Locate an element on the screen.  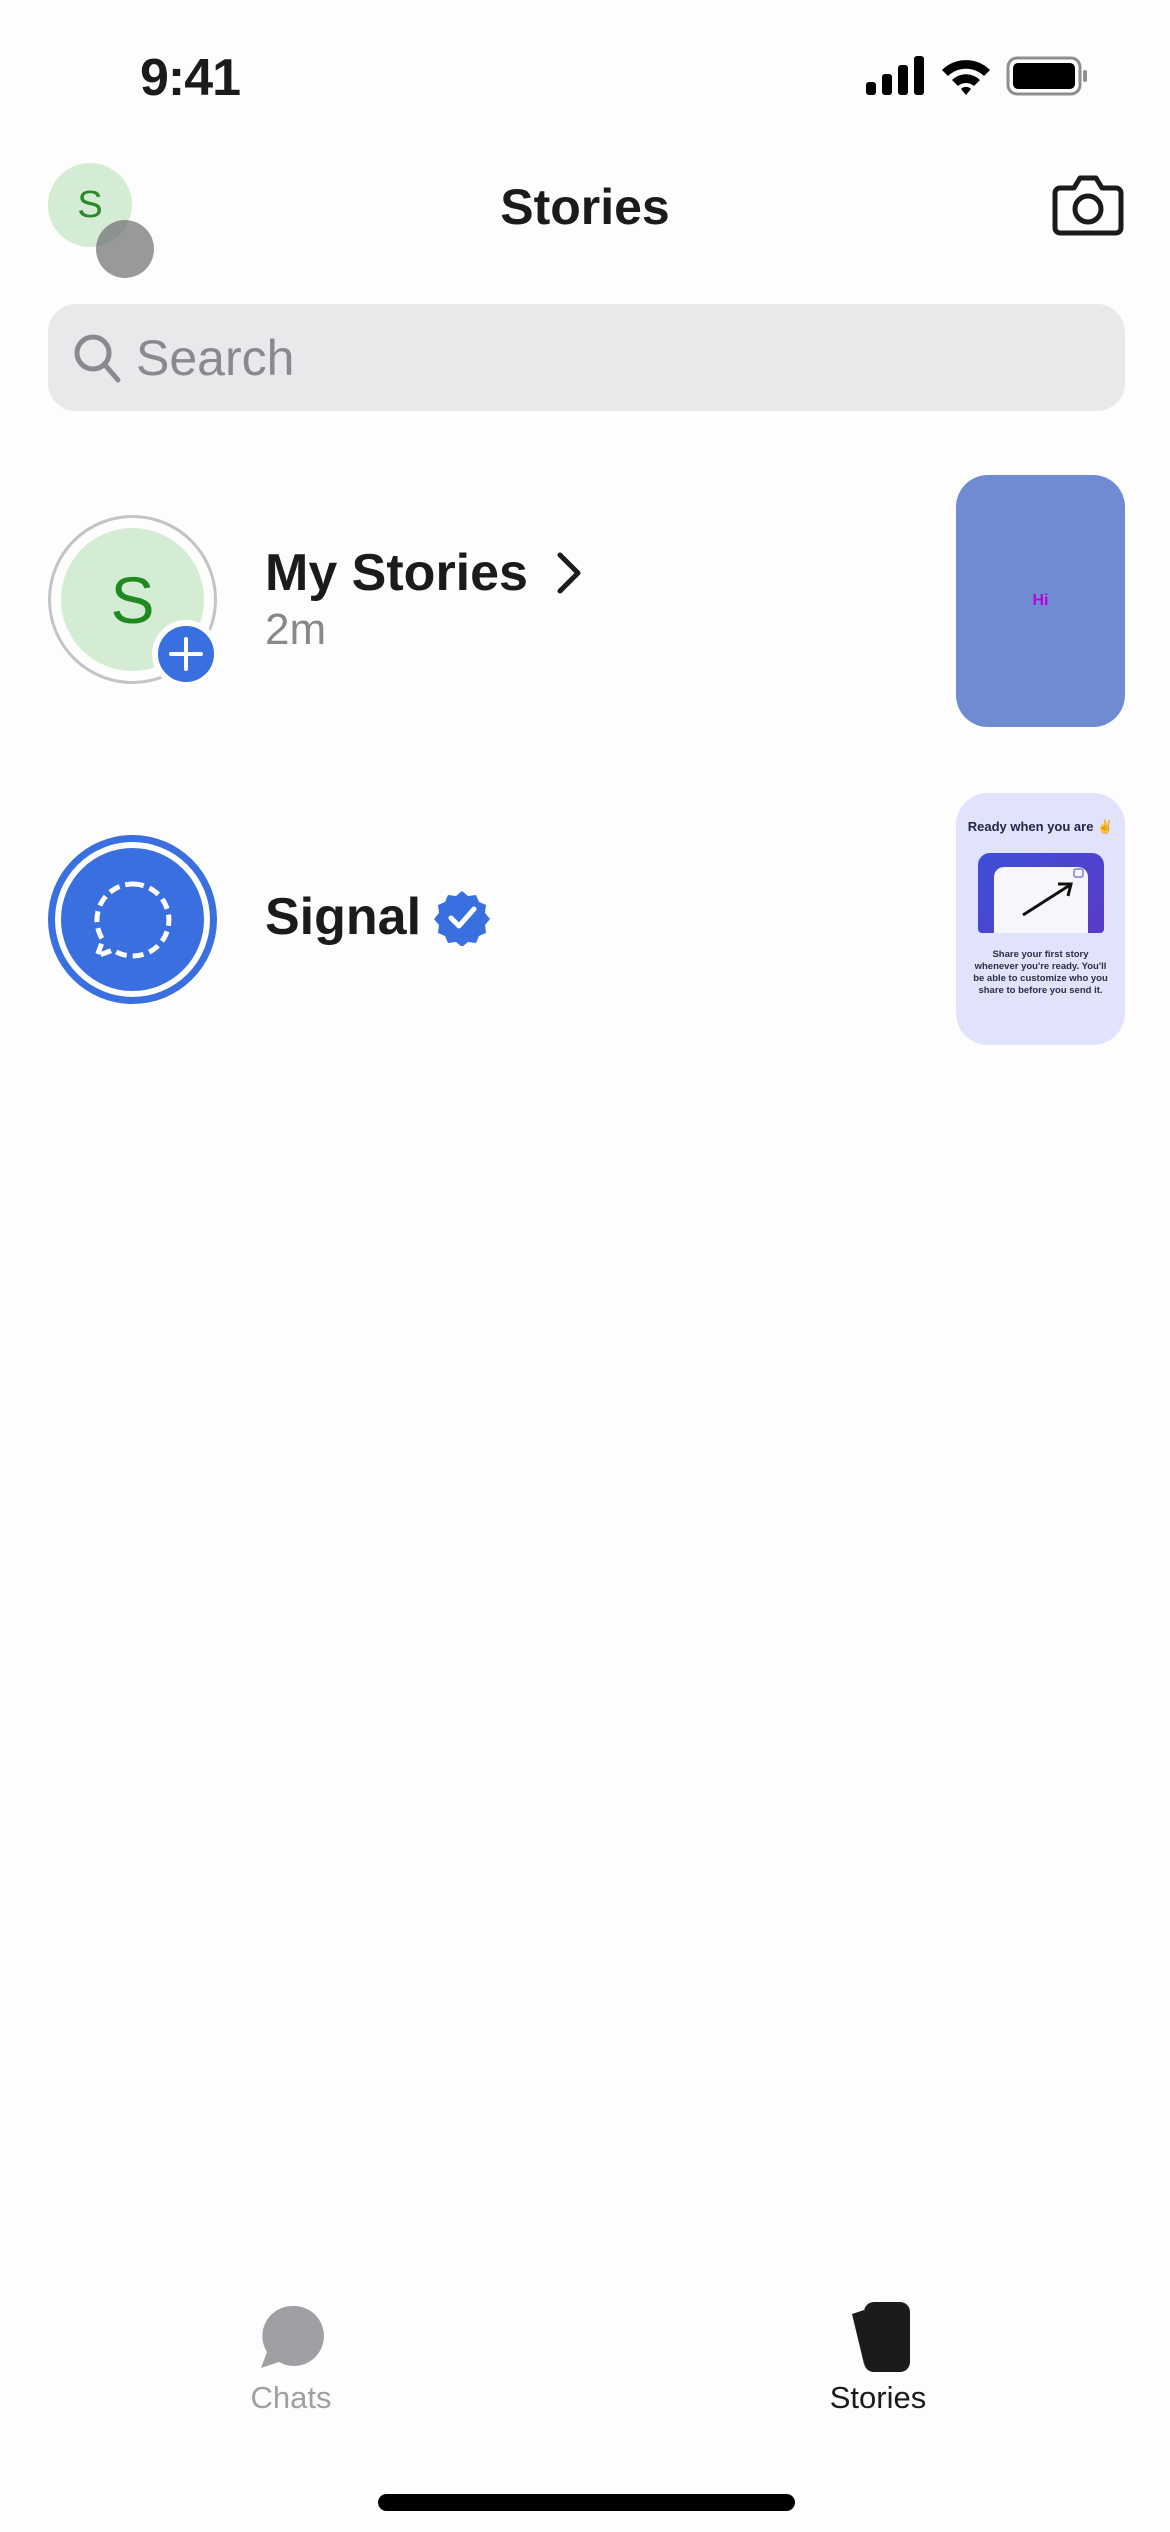
camera-button is located at coordinates (1088, 205).